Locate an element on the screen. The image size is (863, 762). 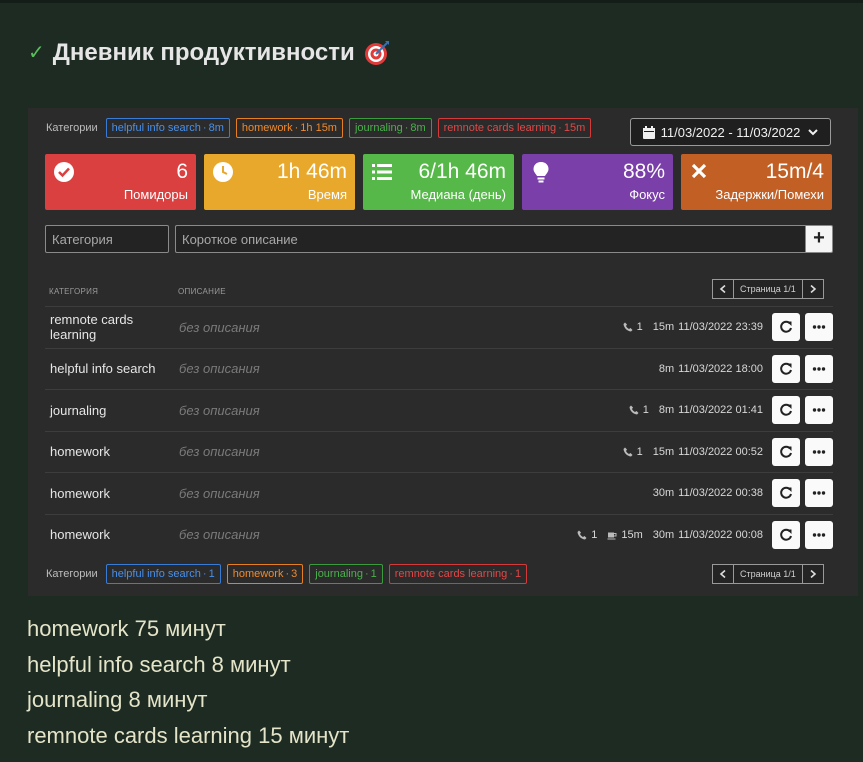
chevron-down-icon is located at coordinates (813, 132).